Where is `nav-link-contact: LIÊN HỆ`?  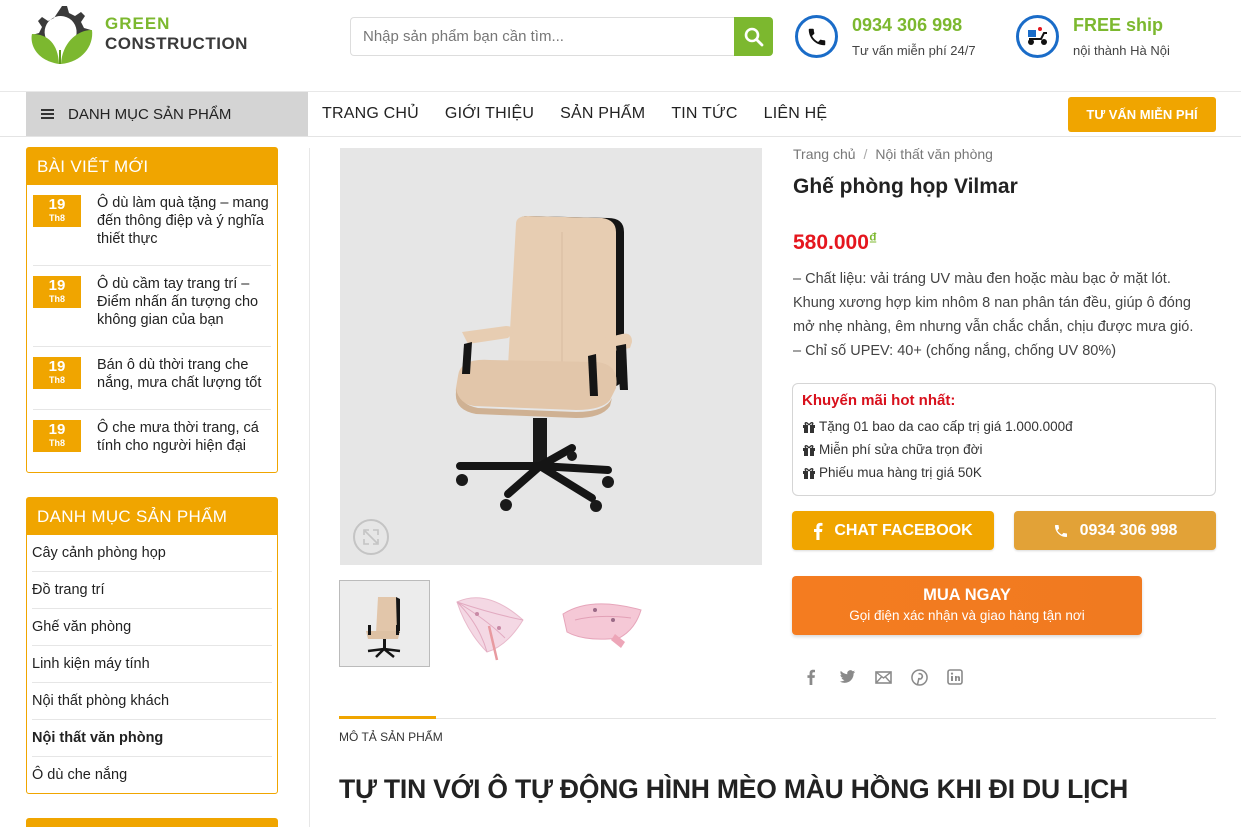 nav-link-contact: LIÊN HỆ is located at coordinates (796, 114).